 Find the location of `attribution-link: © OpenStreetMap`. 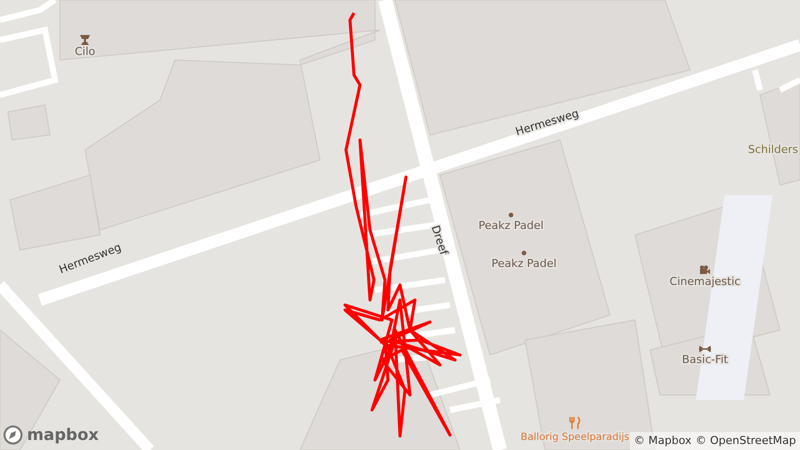

attribution-link: © OpenStreetMap is located at coordinates (745, 440).